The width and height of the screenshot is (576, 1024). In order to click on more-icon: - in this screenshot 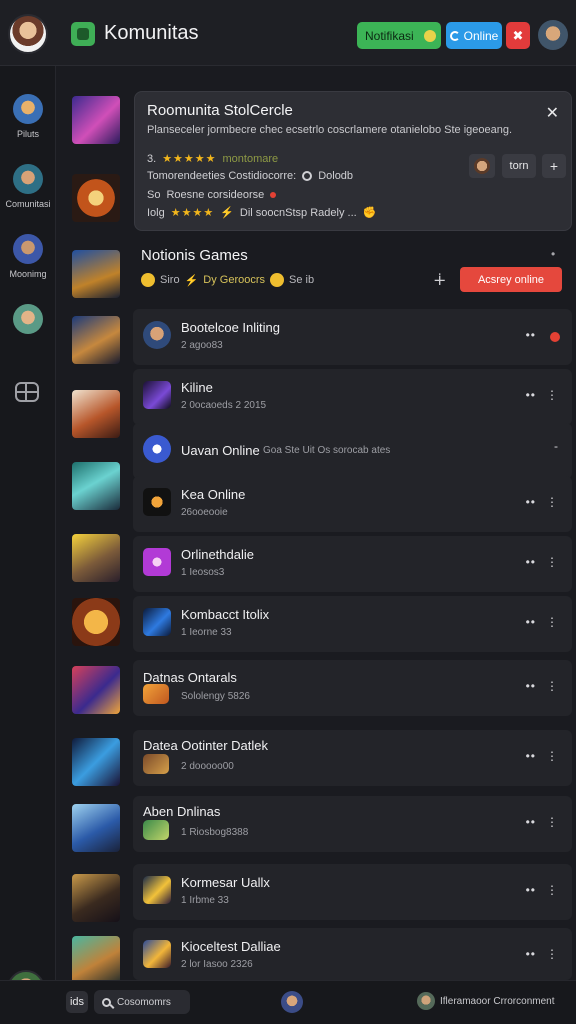, I will do `click(556, 446)`.